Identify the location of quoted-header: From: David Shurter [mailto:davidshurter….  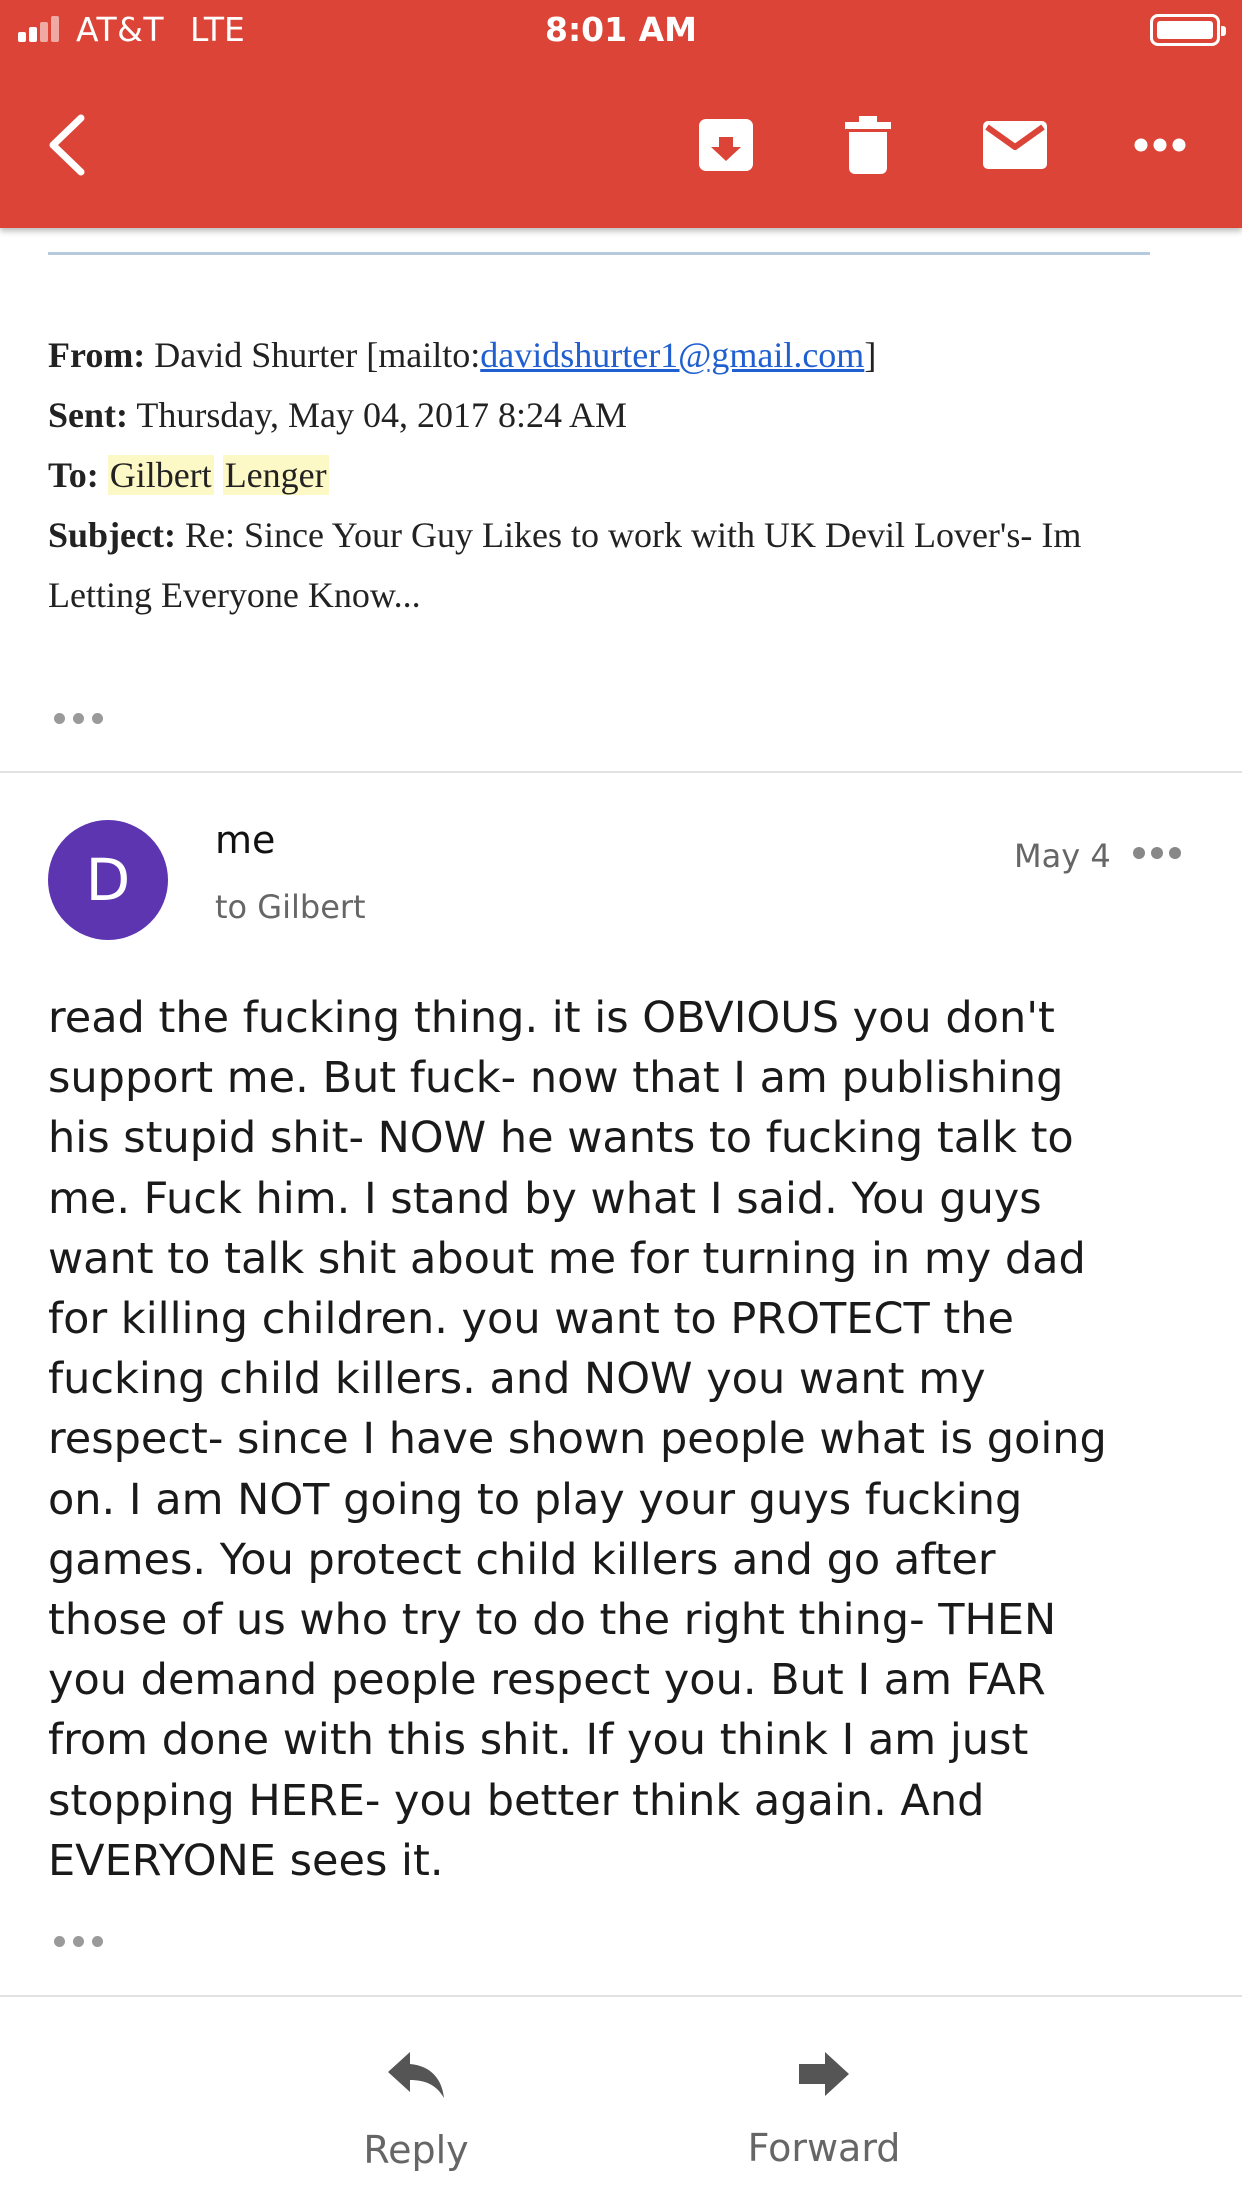
(613, 475).